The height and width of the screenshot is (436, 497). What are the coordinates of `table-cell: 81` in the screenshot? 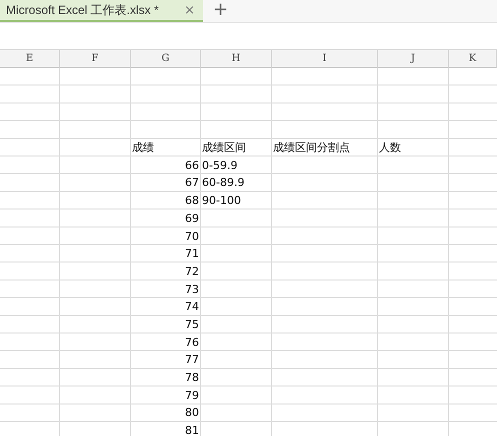 It's located at (192, 430).